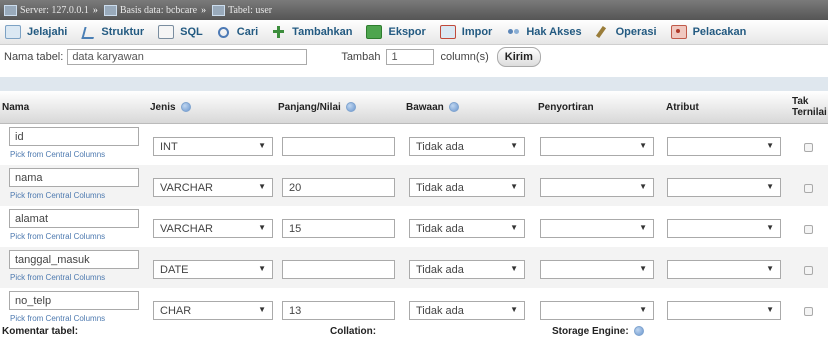  What do you see at coordinates (711, 32) in the screenshot?
I see `tab-tracking: Pelacakan` at bounding box center [711, 32].